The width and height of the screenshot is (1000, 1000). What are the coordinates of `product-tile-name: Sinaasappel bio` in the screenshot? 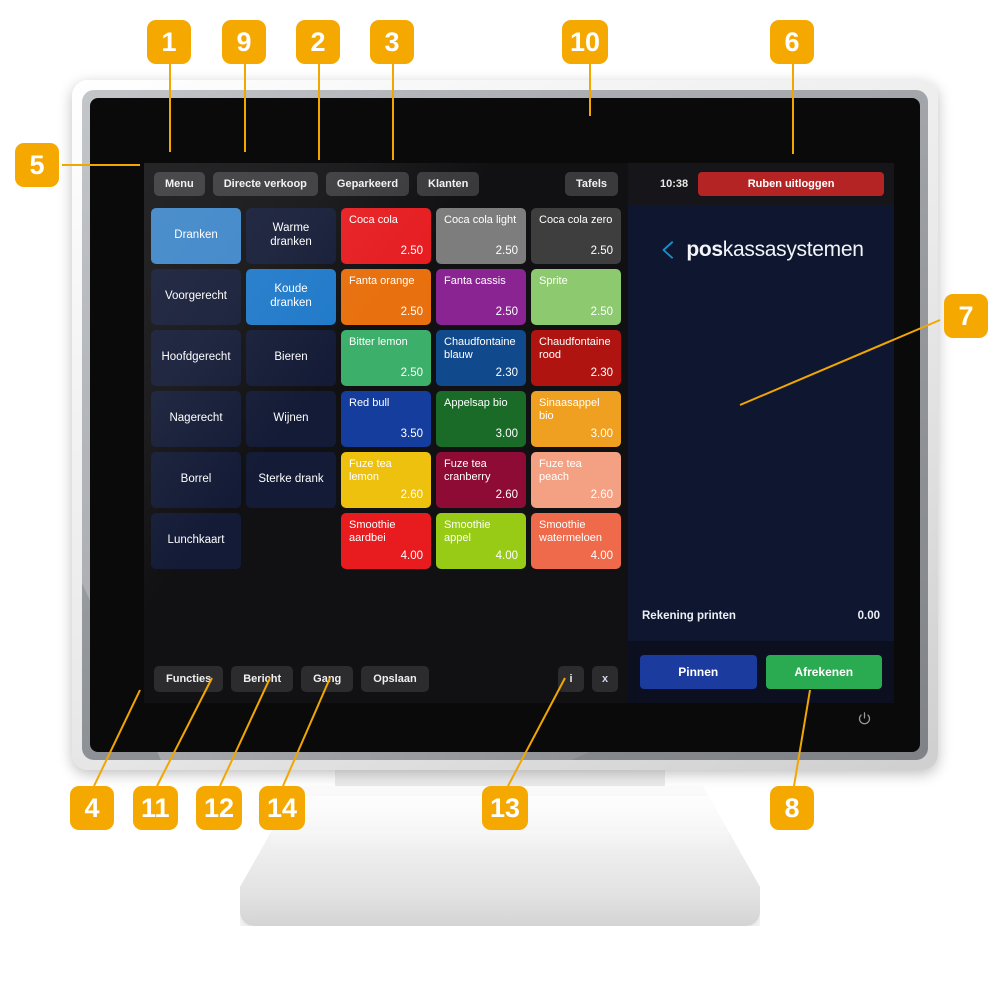 It's located at (569, 409).